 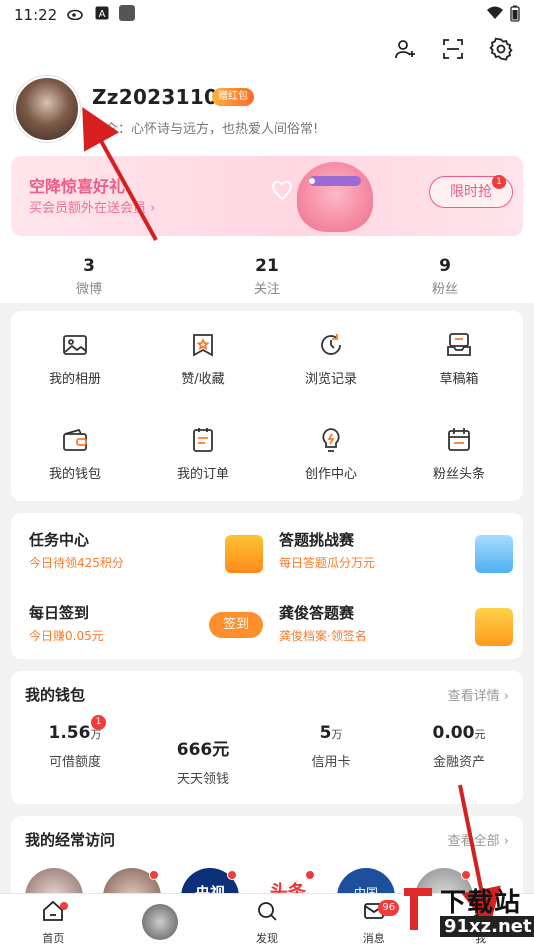 I want to click on stat-label: 粉丝, so click(x=444, y=289).